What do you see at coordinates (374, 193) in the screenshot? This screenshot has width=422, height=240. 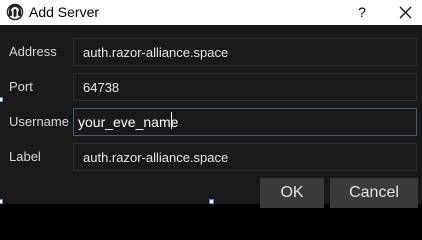 I see `cancel-button: Cancel` at bounding box center [374, 193].